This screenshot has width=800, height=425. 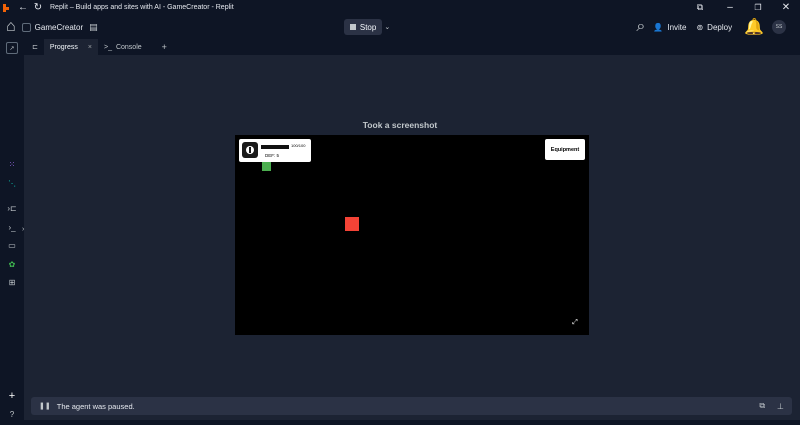 I want to click on project-selector: GameCreator, so click(x=52, y=27).